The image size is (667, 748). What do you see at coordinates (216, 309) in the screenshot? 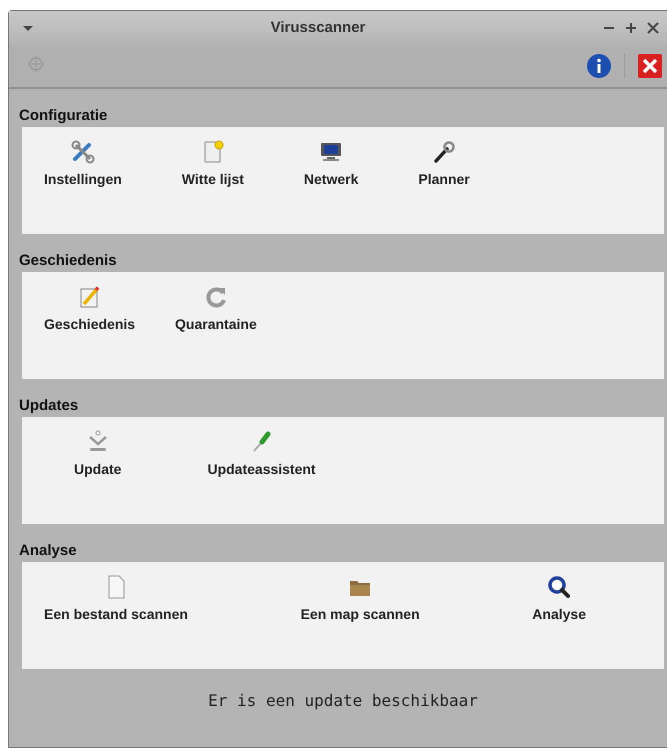
I see `action-button: Quarantaine` at bounding box center [216, 309].